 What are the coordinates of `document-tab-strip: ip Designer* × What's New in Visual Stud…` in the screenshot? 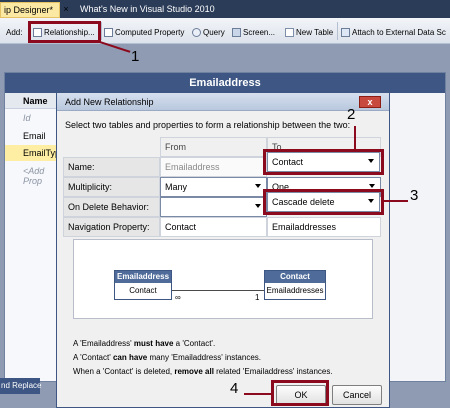 It's located at (225, 9).